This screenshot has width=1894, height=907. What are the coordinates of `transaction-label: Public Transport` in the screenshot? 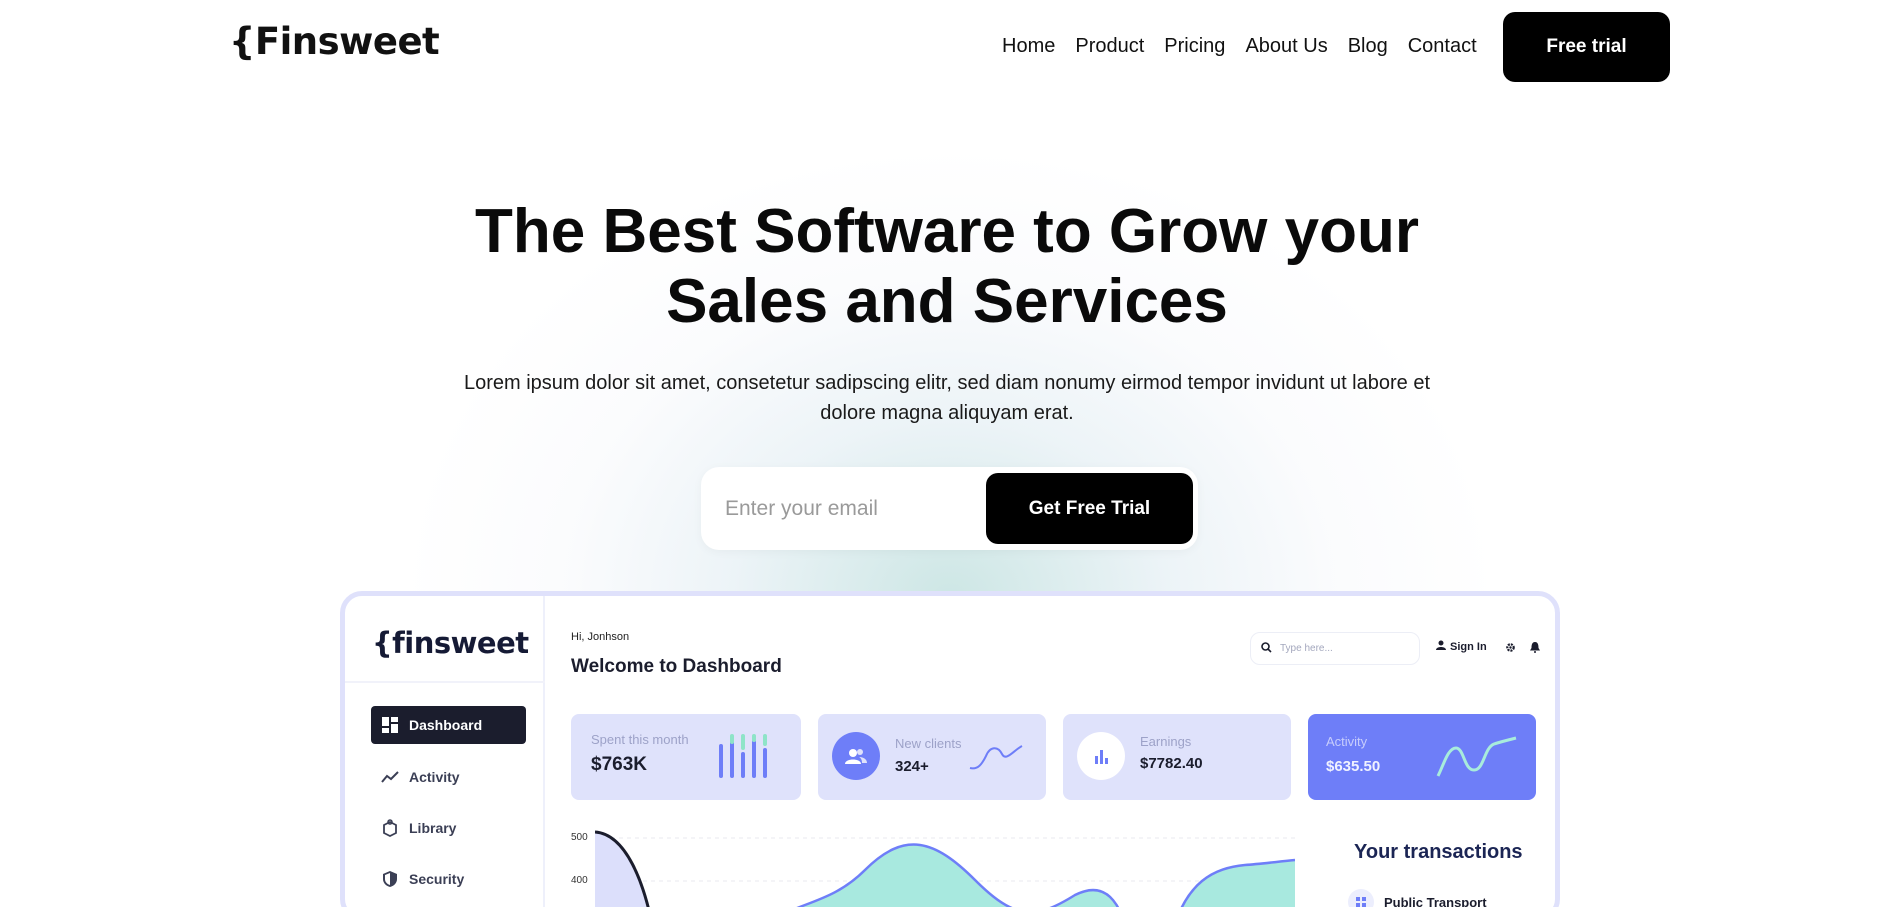 It's located at (1435, 900).